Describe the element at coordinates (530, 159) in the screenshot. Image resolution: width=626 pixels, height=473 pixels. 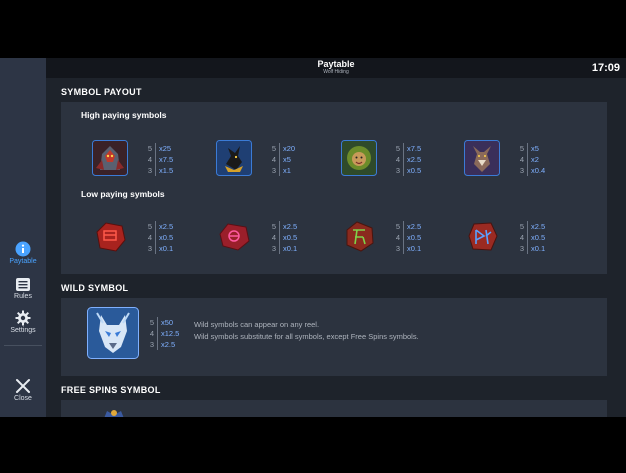
I see `high-payout-4: 5 x5 4 x2 3 x0.4` at that location.